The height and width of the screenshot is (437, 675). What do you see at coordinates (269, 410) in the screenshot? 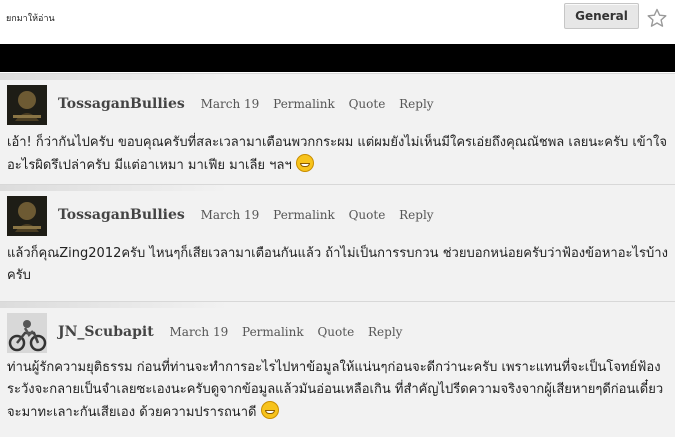
I see `laugh-emoji-icon` at bounding box center [269, 410].